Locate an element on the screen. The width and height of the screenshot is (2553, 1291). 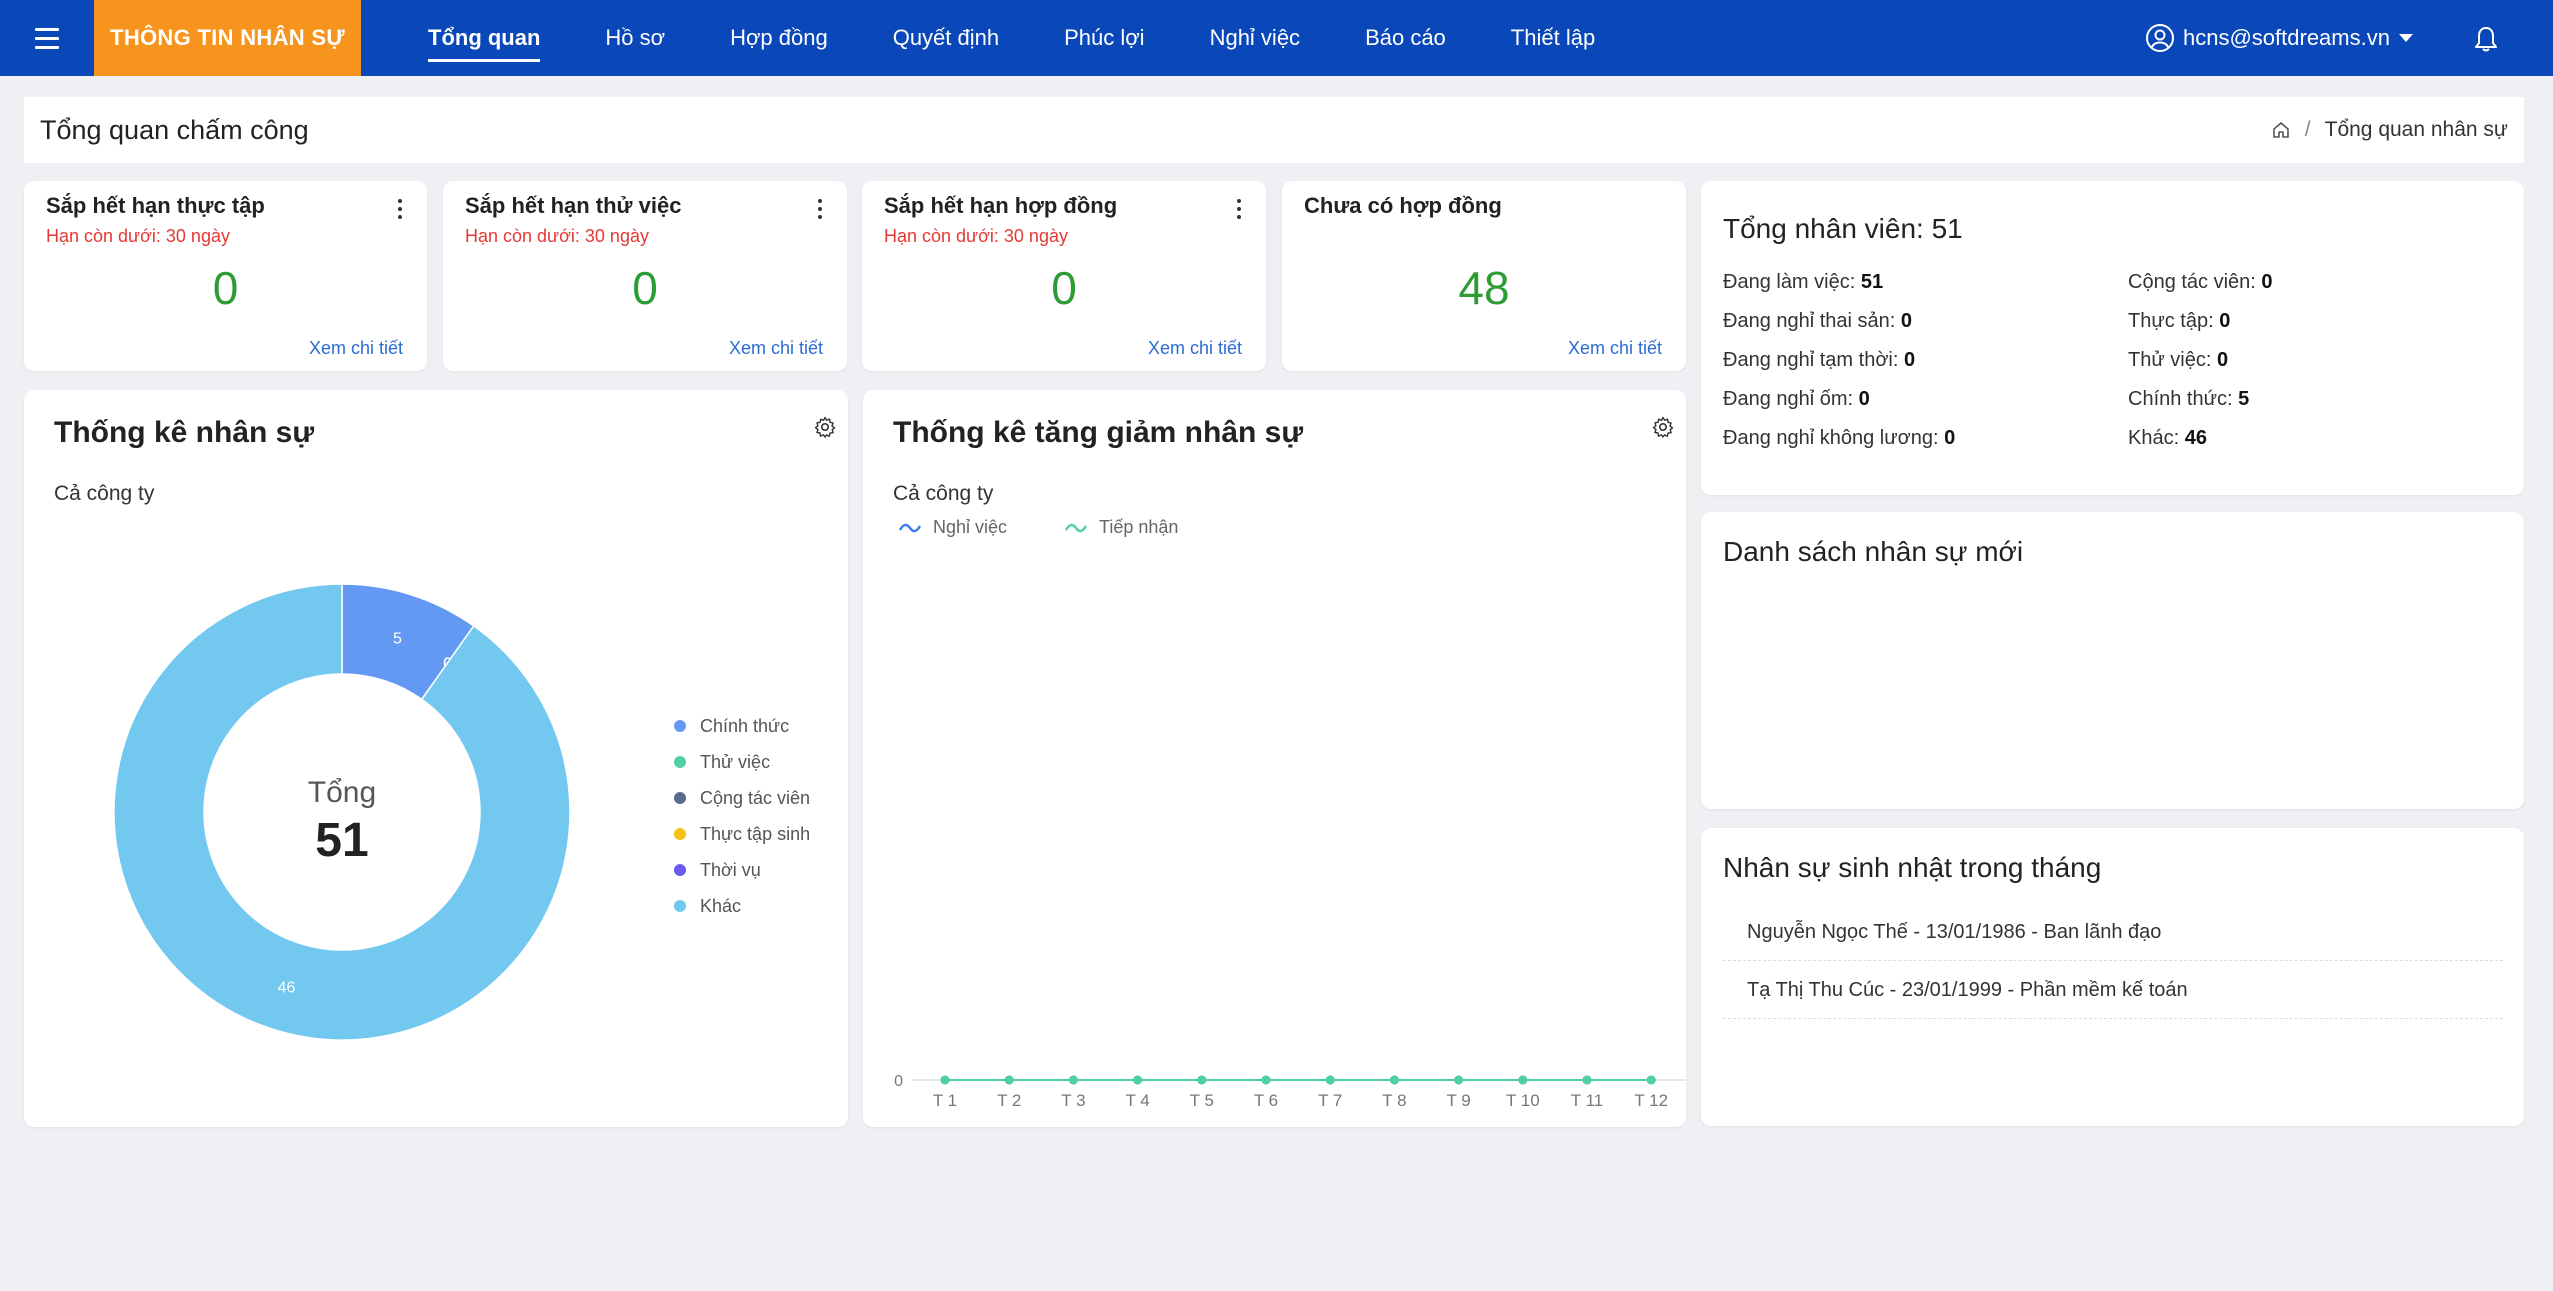
donut-center-label: Tổng is located at coordinates (342, 792).